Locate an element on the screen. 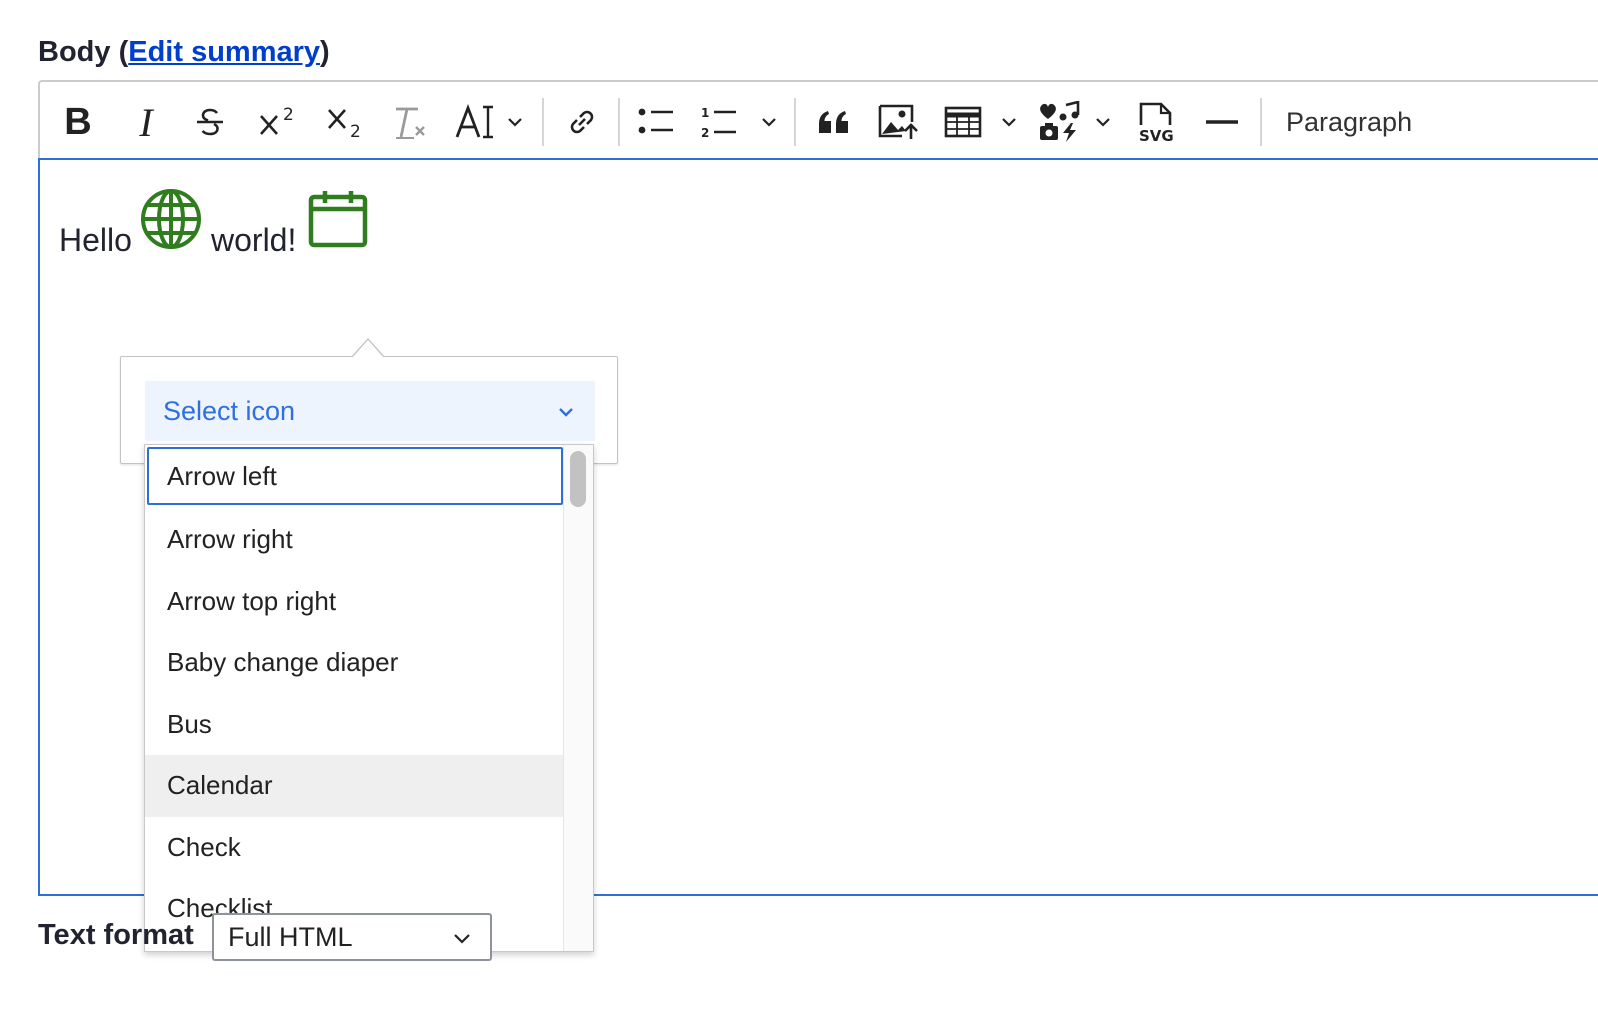 This screenshot has width=1598, height=1016. link-button is located at coordinates (582, 122).